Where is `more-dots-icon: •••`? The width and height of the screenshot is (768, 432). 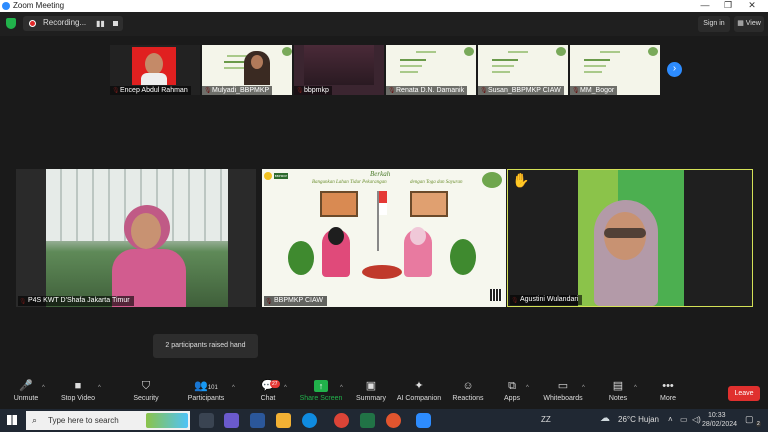 more-dots-icon: ••• is located at coordinates (668, 386).